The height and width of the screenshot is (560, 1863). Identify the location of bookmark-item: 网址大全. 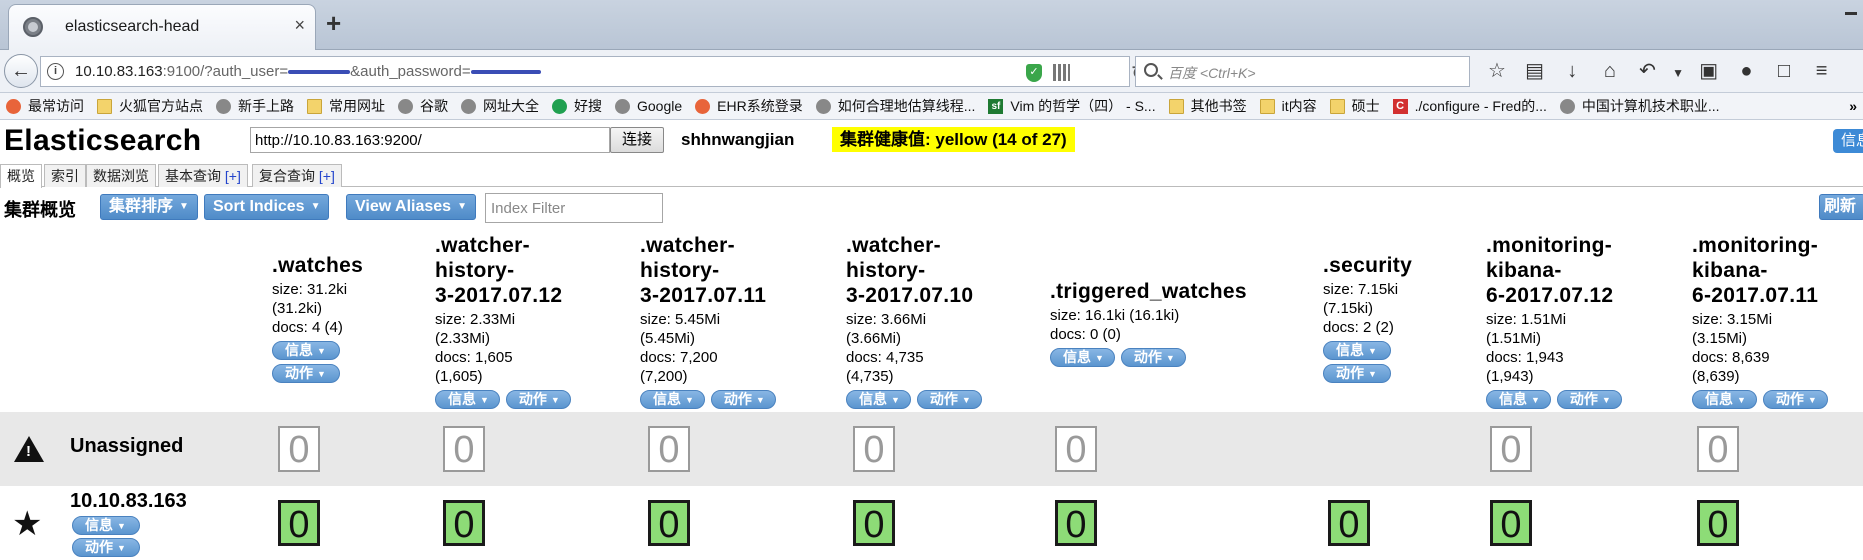
(500, 106).